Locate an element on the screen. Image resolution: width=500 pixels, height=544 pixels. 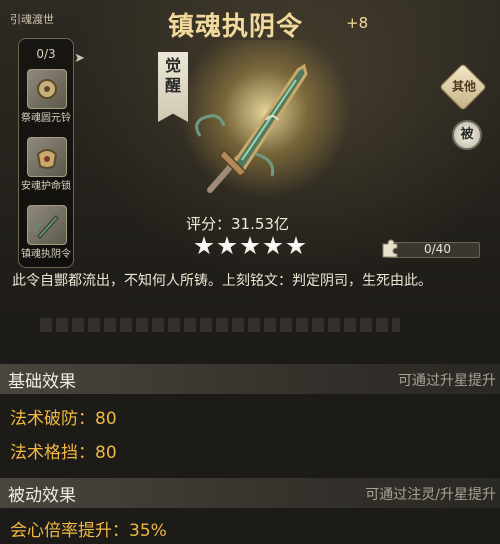
sword-token-icon is located at coordinates (47, 225).